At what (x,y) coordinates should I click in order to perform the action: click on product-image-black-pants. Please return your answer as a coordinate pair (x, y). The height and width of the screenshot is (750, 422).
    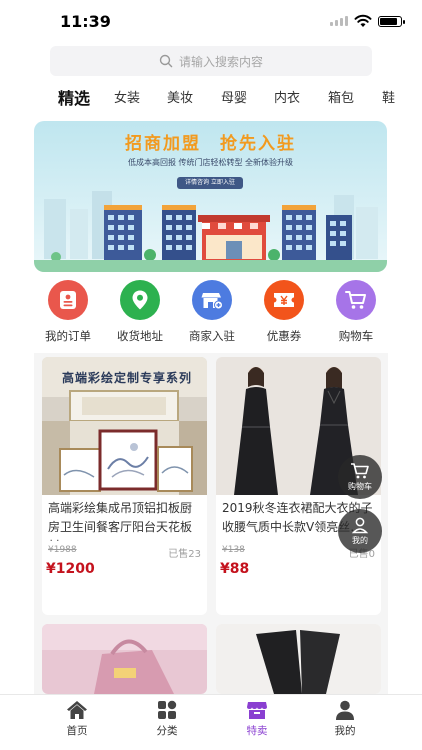
    Looking at the image, I should click on (298, 659).